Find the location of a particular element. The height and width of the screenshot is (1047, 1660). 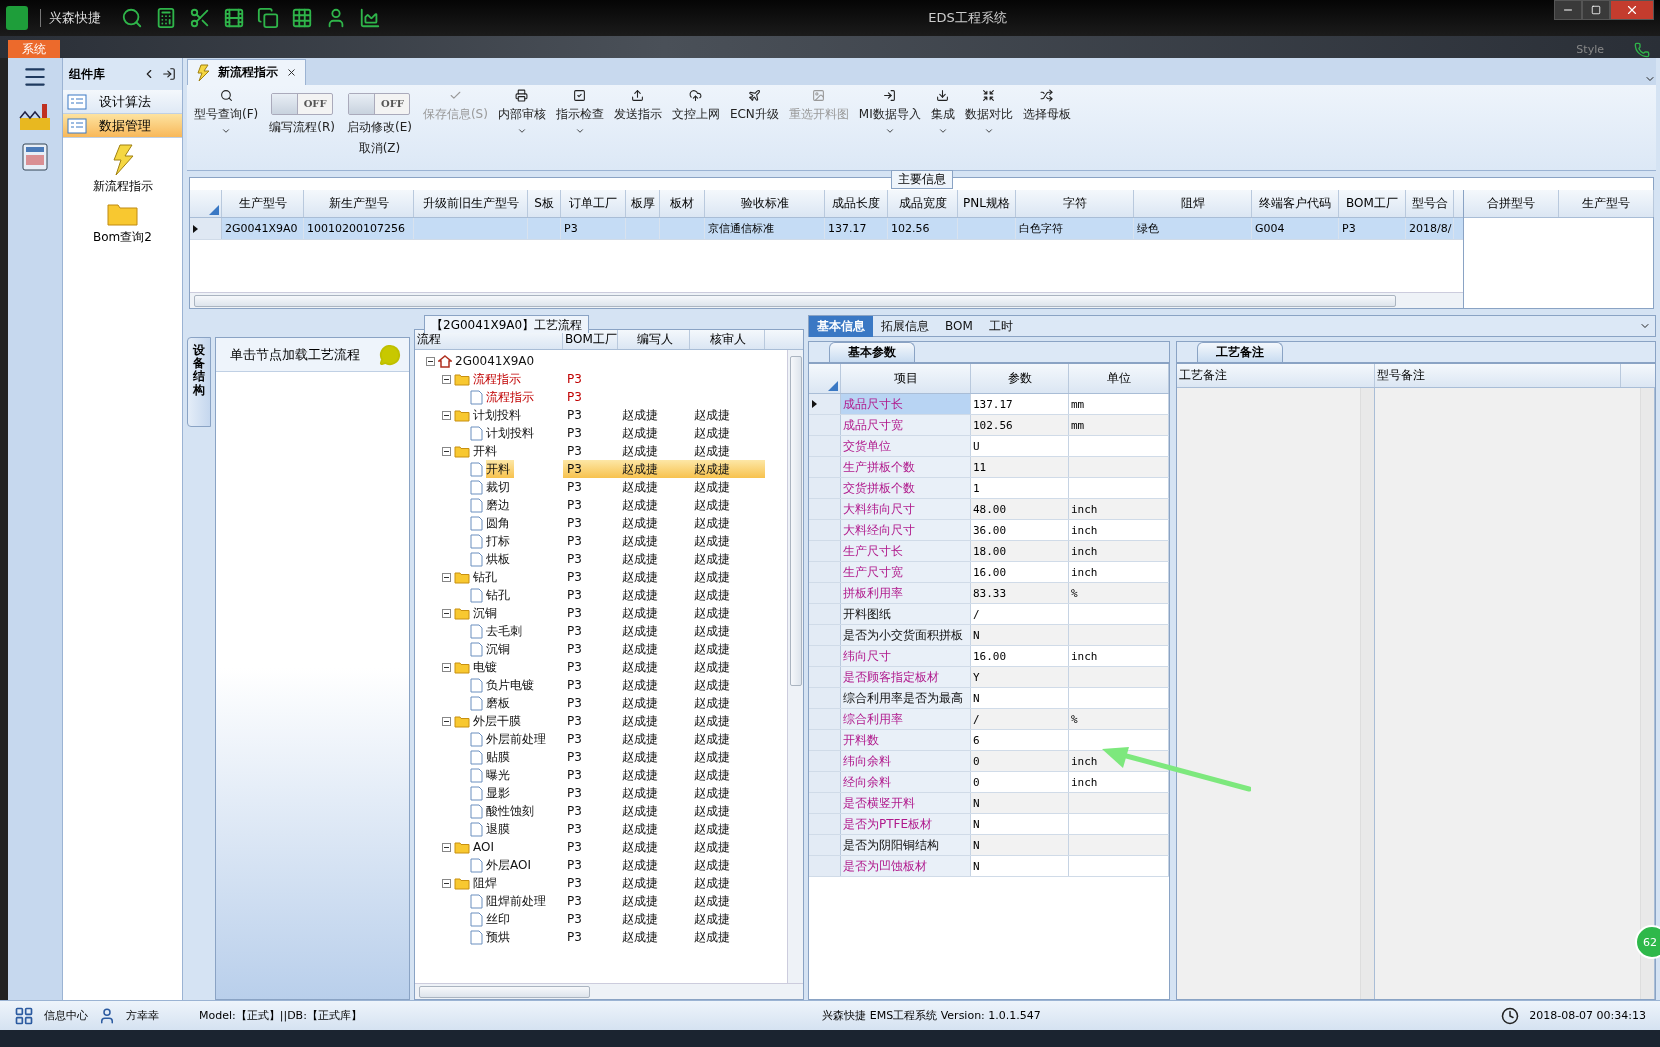

column-header: 升级前旧生产型号 is located at coordinates (471, 203).